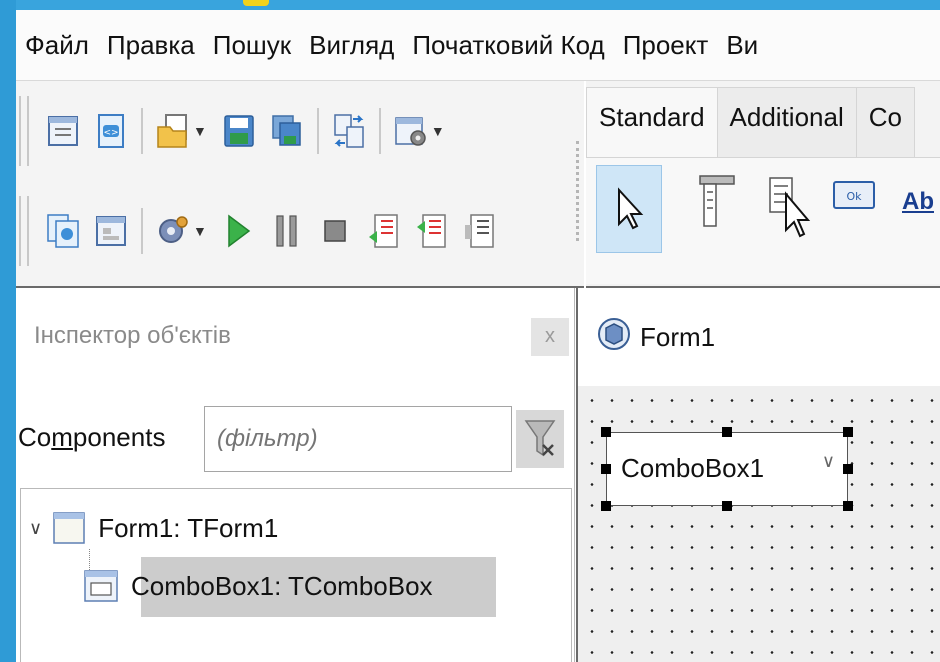 The image size is (940, 662). I want to click on tree-item-form1: ∨ Form1: TForm1, so click(153, 528).